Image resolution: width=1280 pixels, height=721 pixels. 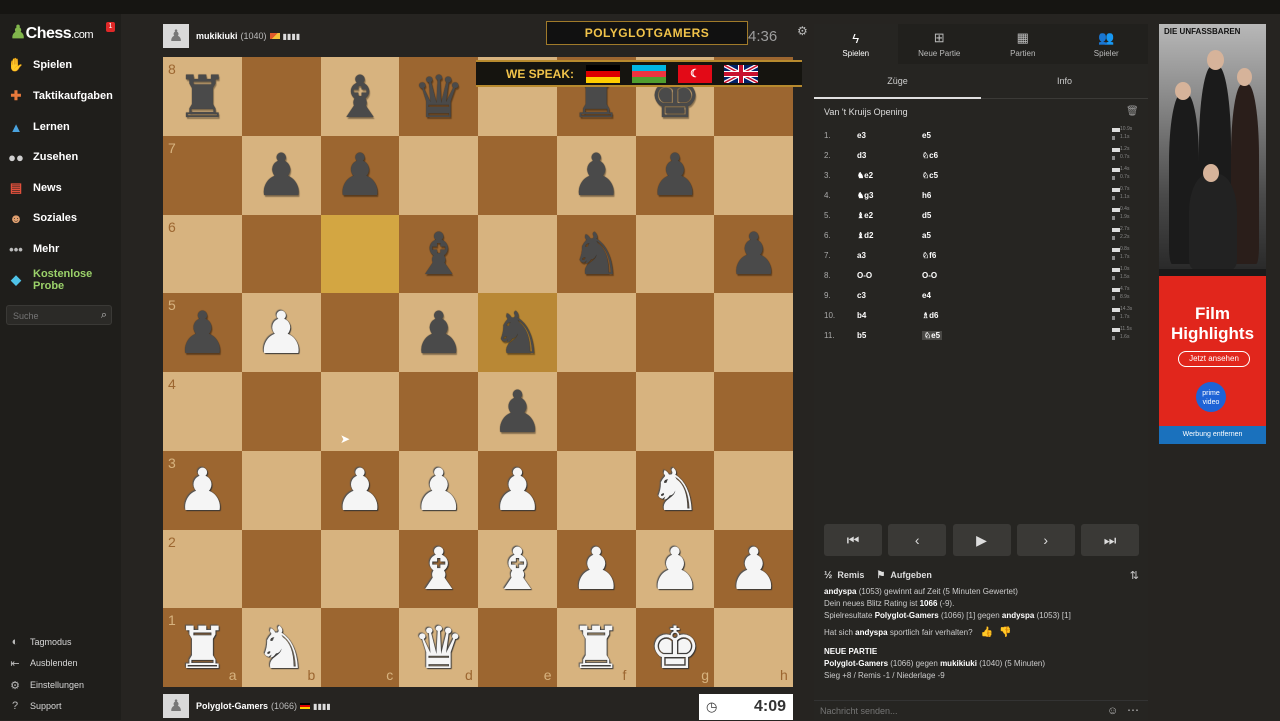 What do you see at coordinates (897, 84) in the screenshot?
I see `tab-zuege: Züge` at bounding box center [897, 84].